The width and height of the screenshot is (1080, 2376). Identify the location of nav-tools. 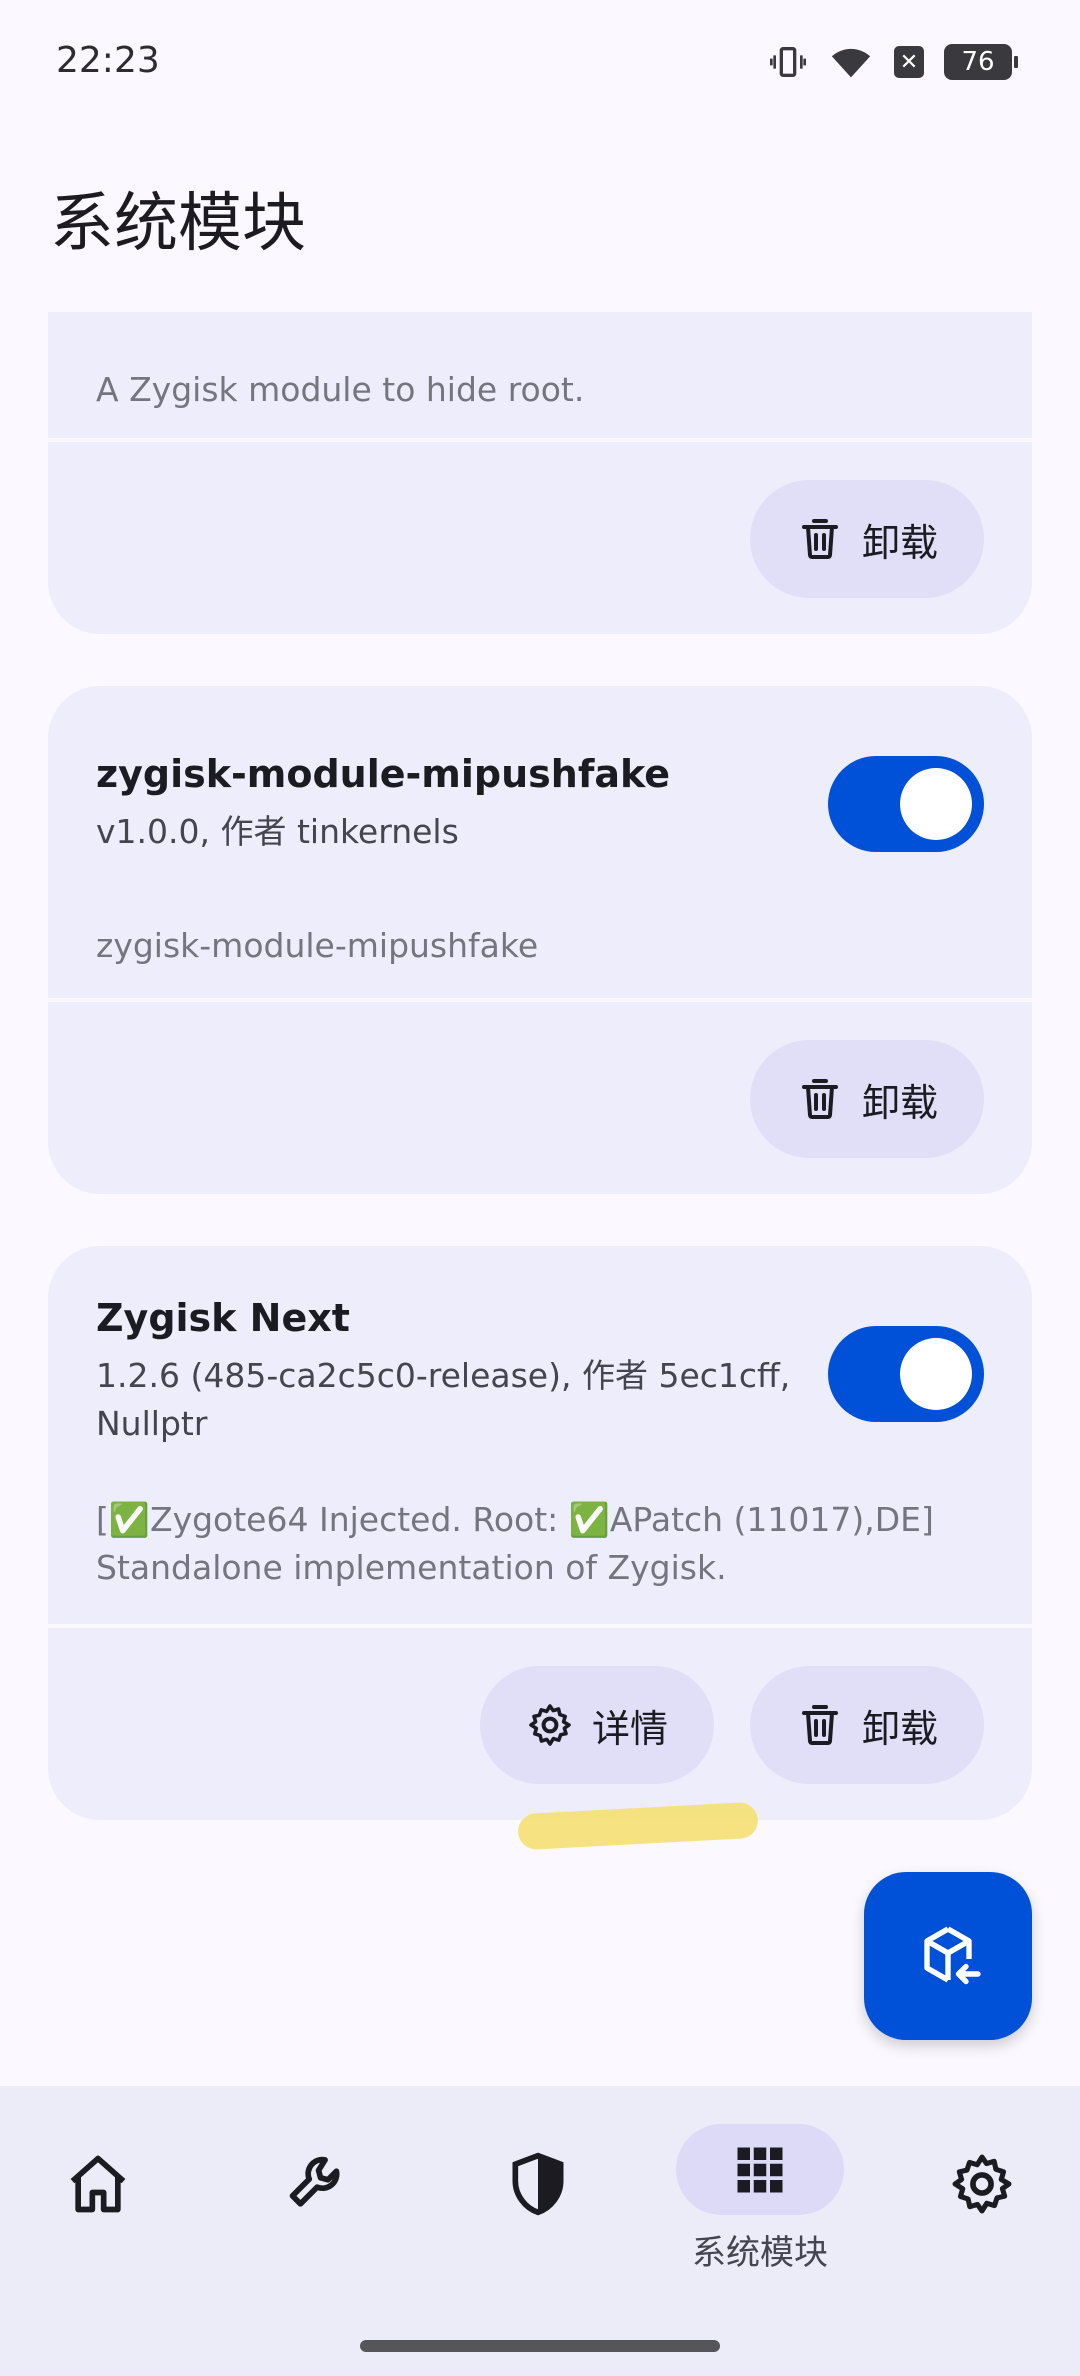
(318, 2199).